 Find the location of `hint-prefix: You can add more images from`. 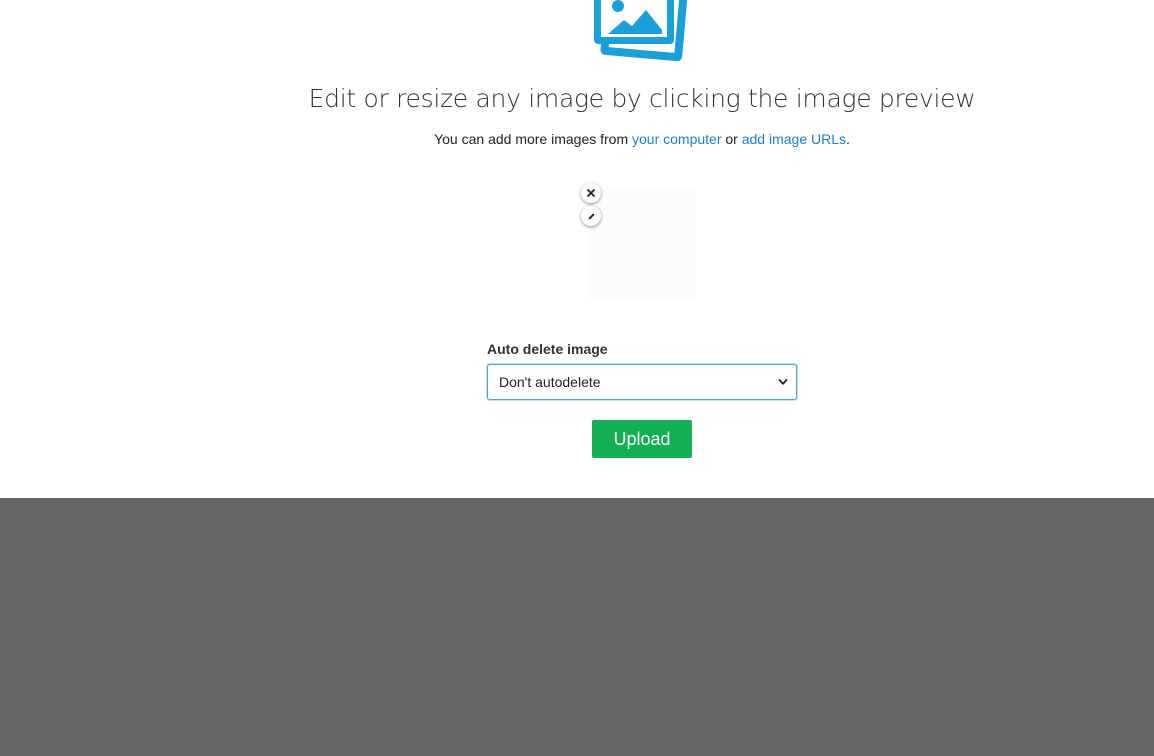

hint-prefix: You can add more images from is located at coordinates (533, 139).